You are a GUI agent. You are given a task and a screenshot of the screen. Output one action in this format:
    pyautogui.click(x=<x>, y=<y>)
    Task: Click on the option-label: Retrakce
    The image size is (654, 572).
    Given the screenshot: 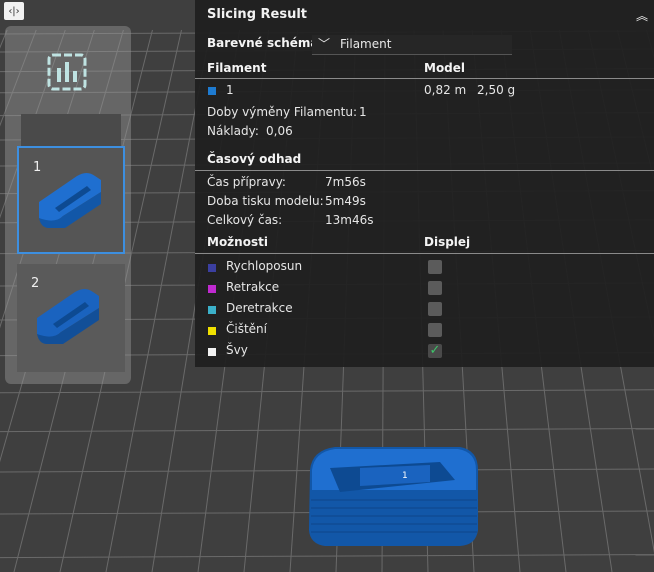 What is the action you would take?
    pyautogui.click(x=253, y=287)
    